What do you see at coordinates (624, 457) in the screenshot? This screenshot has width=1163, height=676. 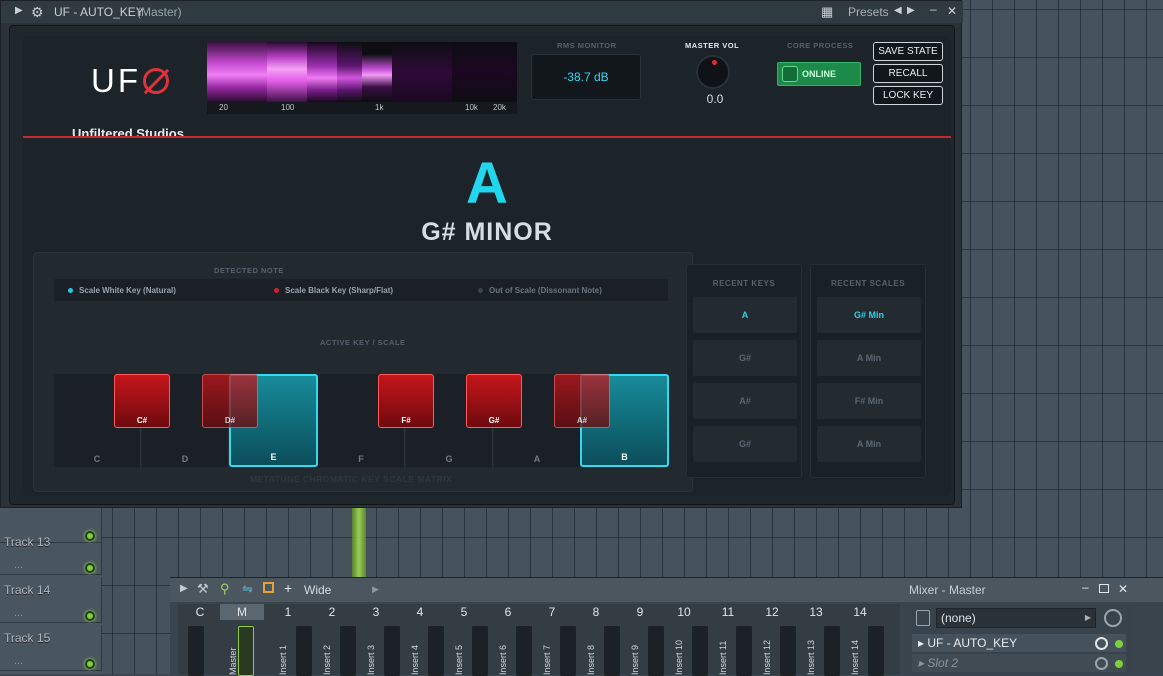 I see `key-label: B` at bounding box center [624, 457].